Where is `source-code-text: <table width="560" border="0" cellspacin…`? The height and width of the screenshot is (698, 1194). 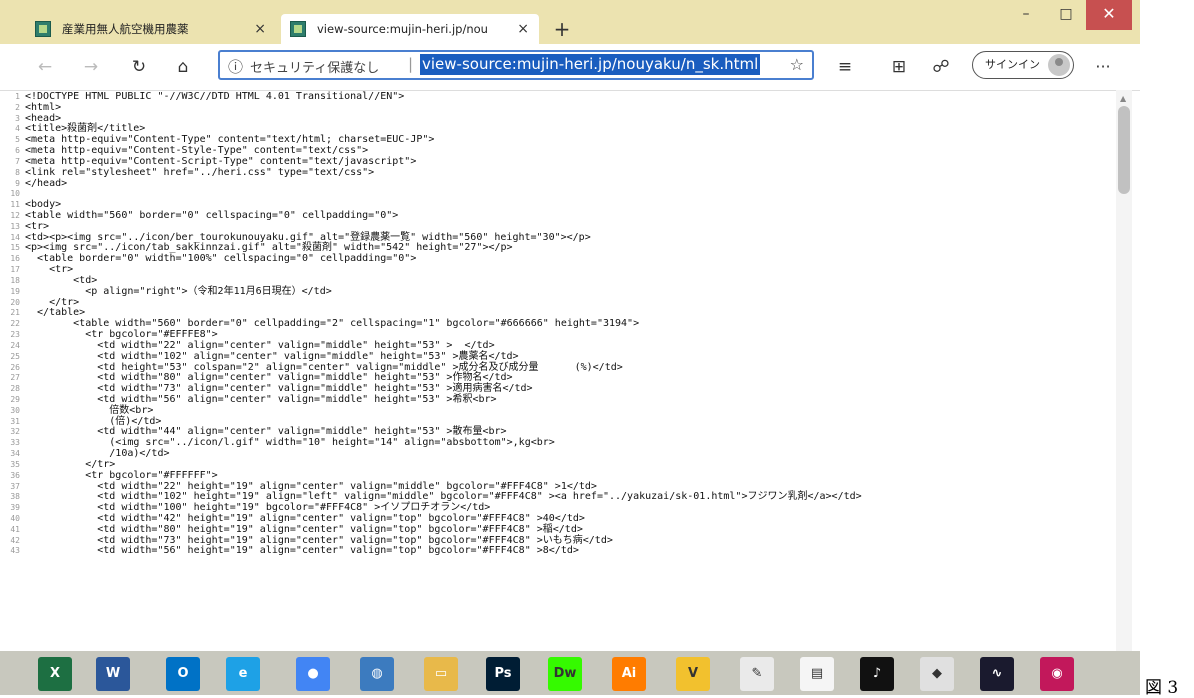
source-code-text: <table width="560" border="0" cellspacin… is located at coordinates (212, 216).